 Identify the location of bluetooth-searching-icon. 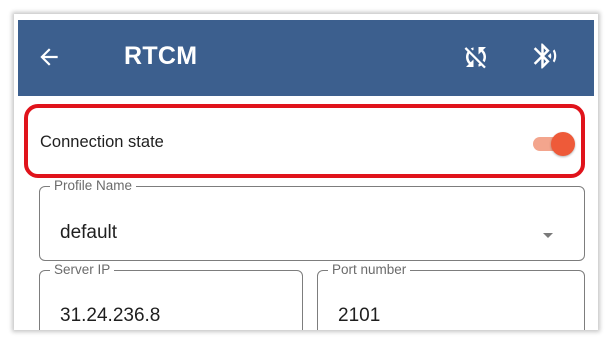
(545, 56).